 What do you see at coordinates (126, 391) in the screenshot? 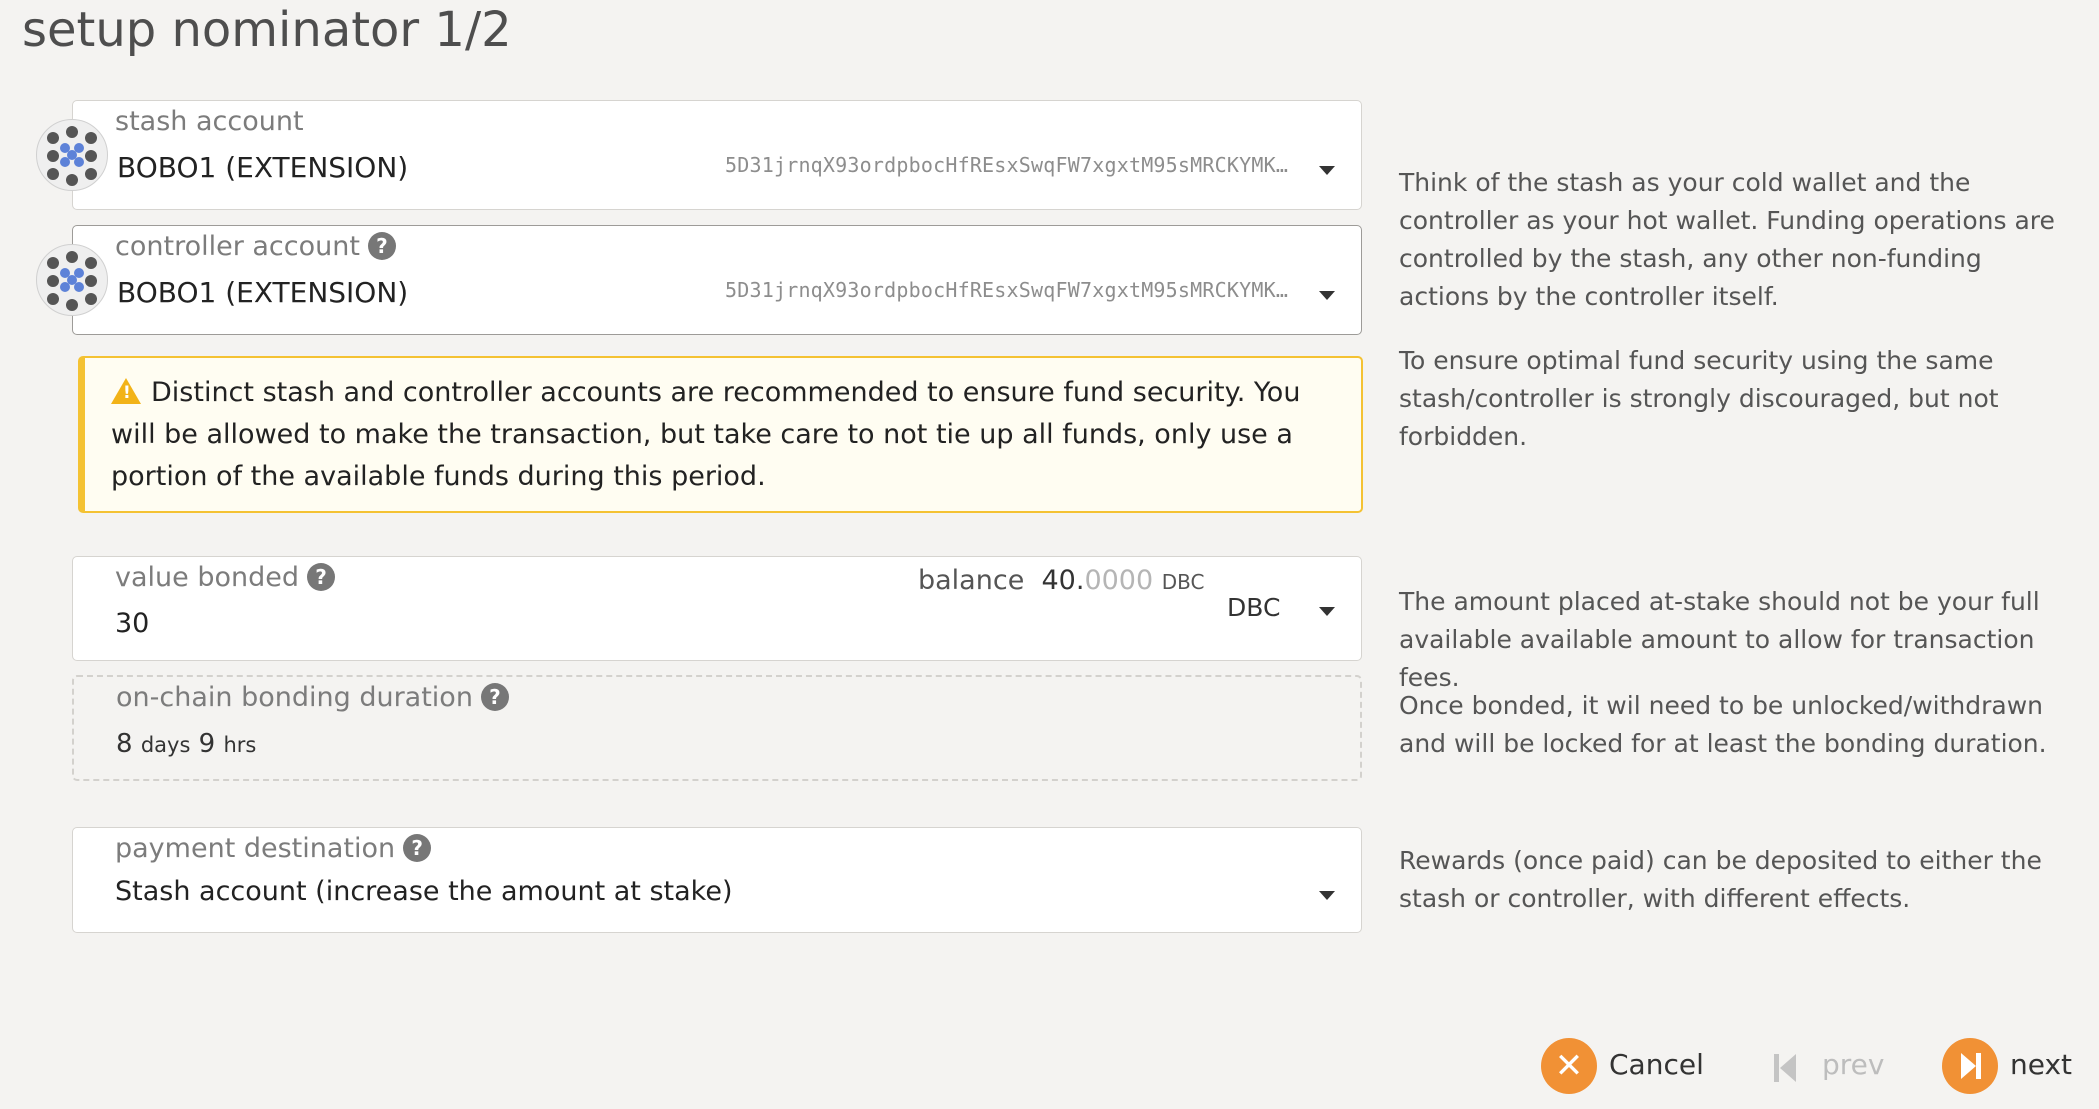
I see `warning-icon: !` at bounding box center [126, 391].